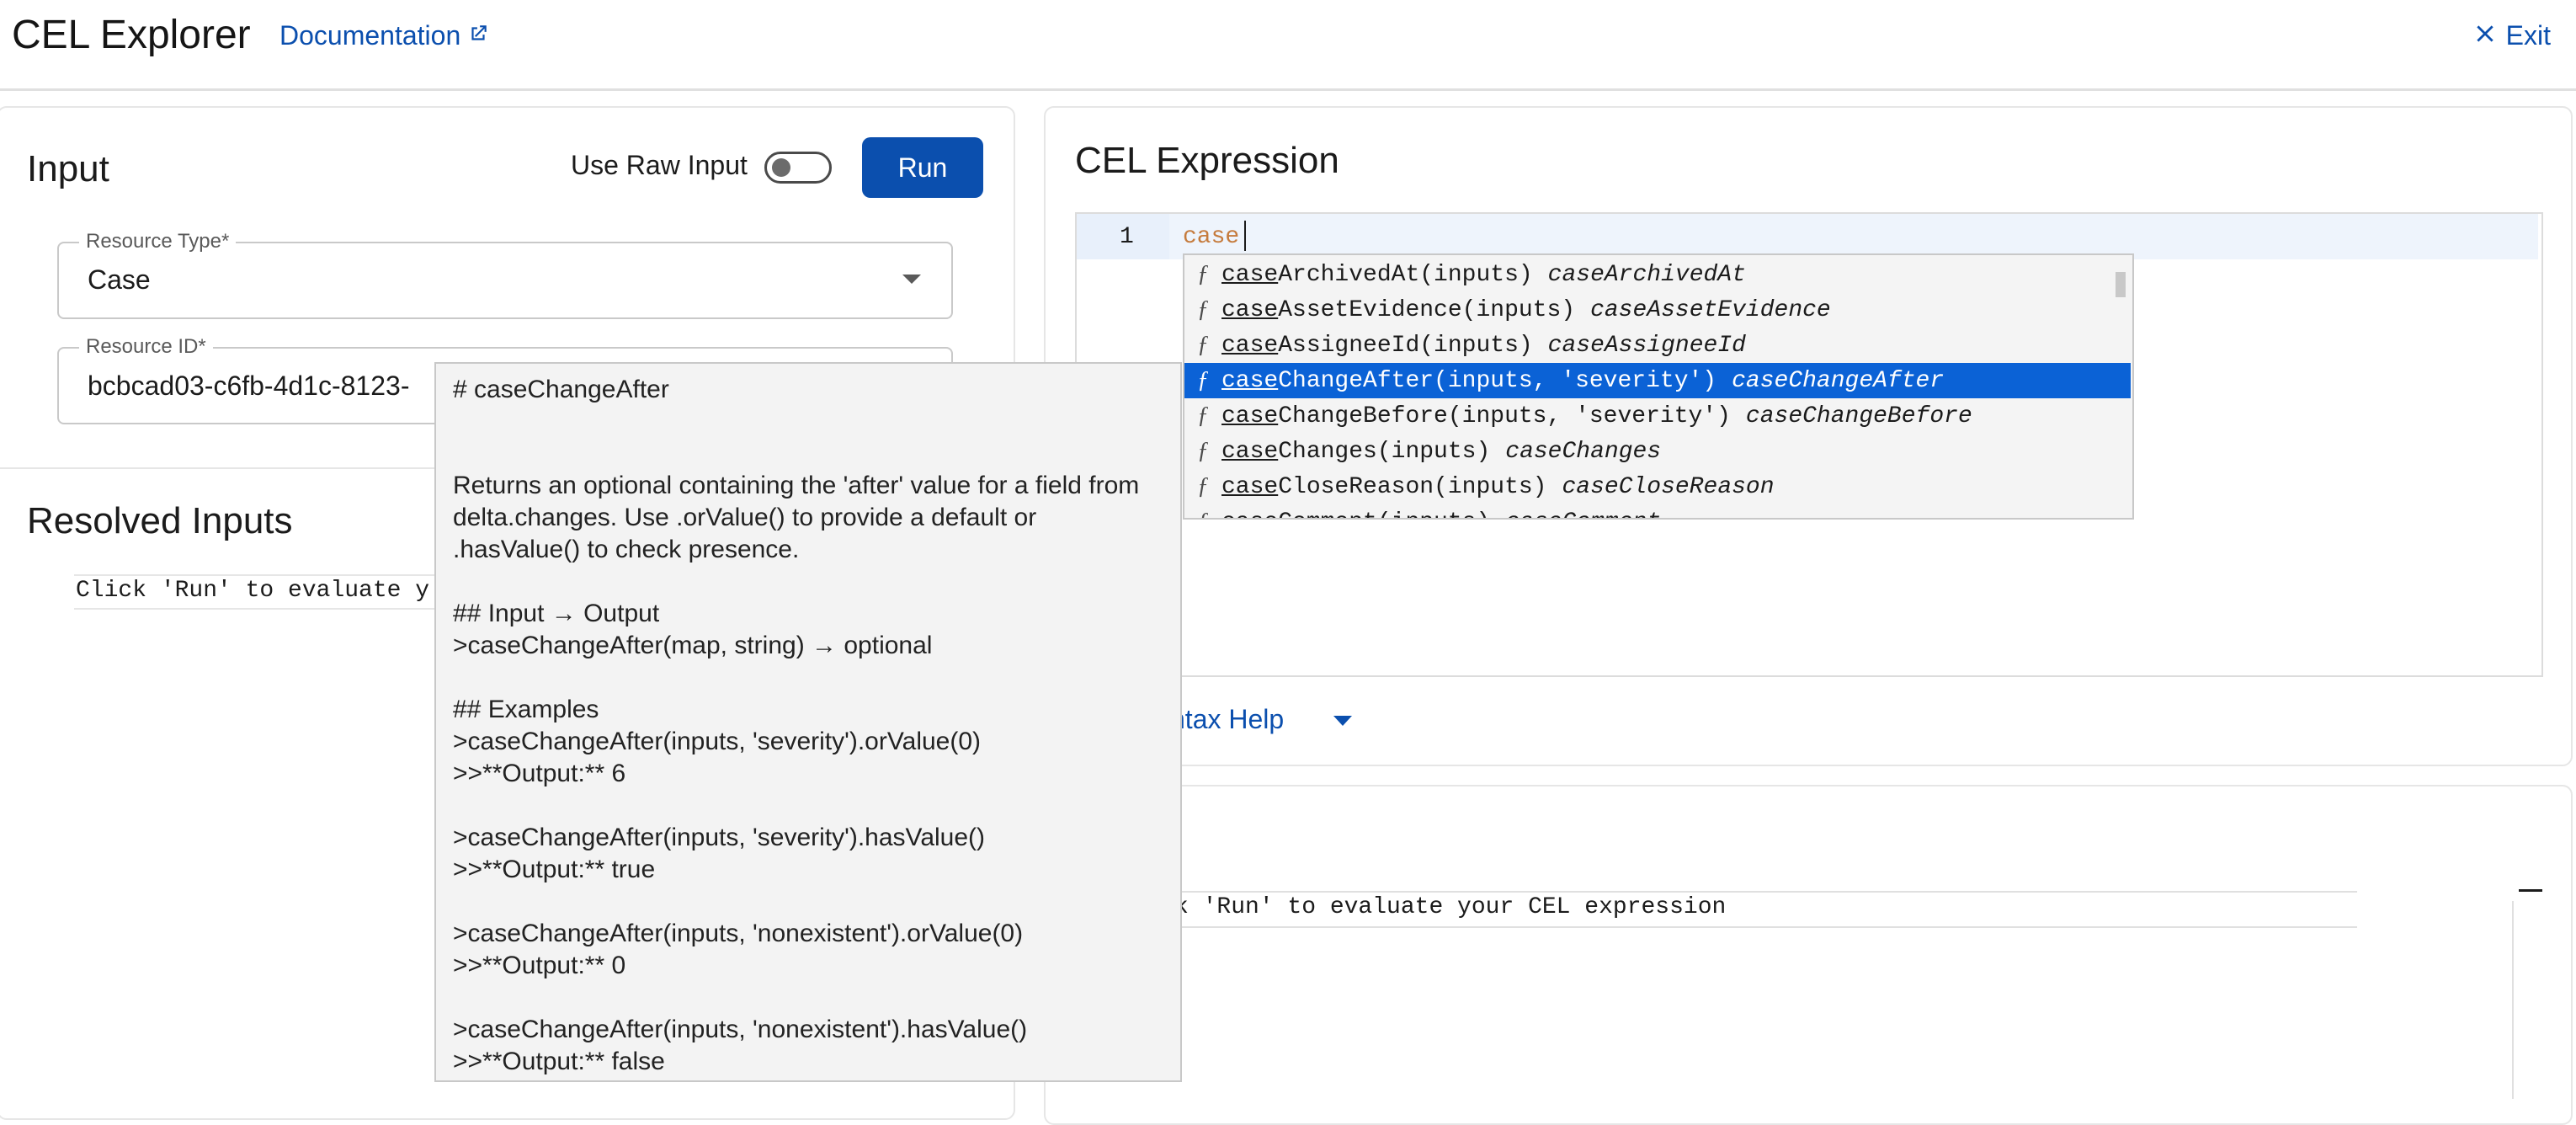 This screenshot has width=2576, height=1125. I want to click on doc-example-output: >>**Output:** true, so click(555, 869).